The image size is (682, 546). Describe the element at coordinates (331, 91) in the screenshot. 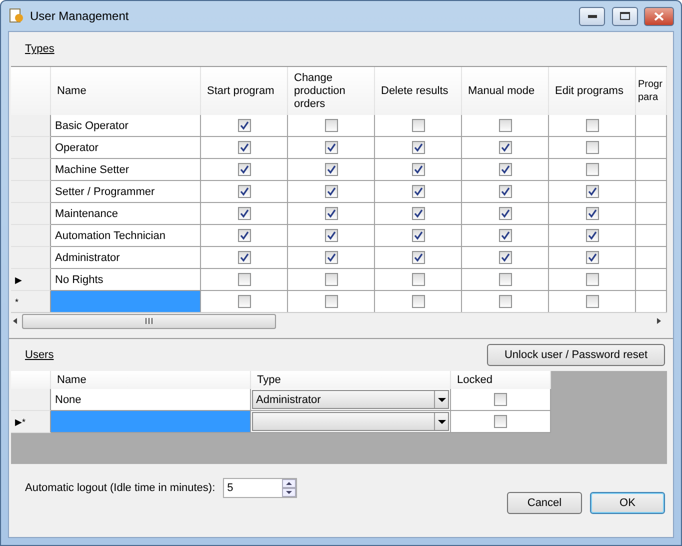

I see `column-header: Change production orders` at that location.